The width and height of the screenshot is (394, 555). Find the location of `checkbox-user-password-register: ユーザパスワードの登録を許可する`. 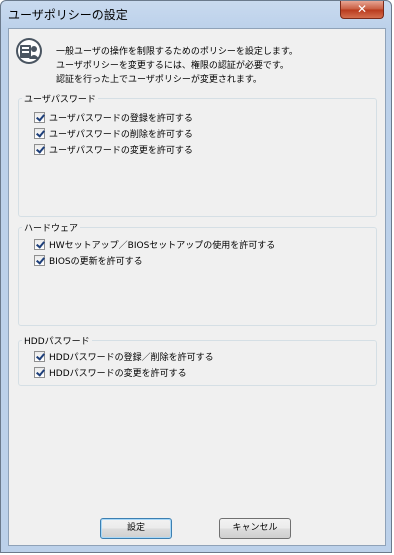

checkbox-user-password-register: ユーザパスワードの登録を許可する is located at coordinates (113, 117).